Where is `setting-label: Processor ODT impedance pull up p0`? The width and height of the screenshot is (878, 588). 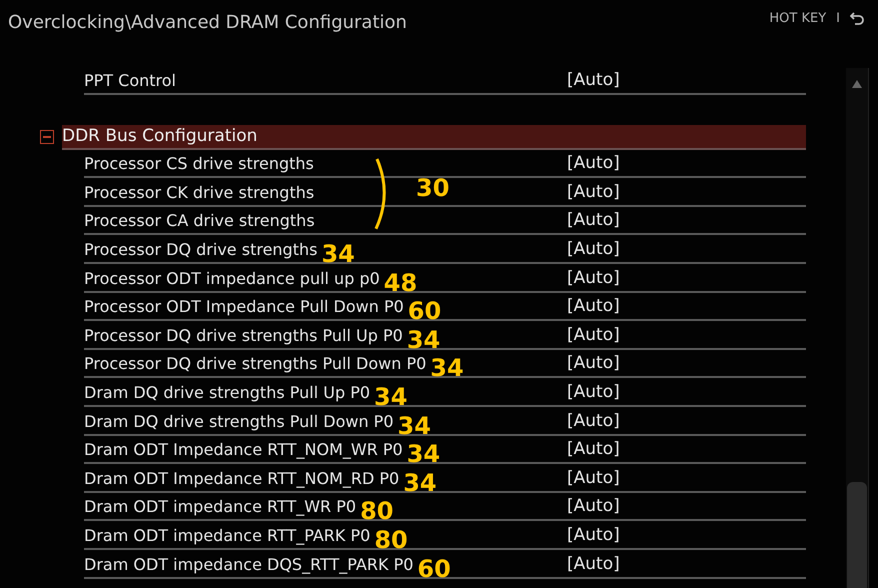 setting-label: Processor ODT impedance pull up p0 is located at coordinates (232, 279).